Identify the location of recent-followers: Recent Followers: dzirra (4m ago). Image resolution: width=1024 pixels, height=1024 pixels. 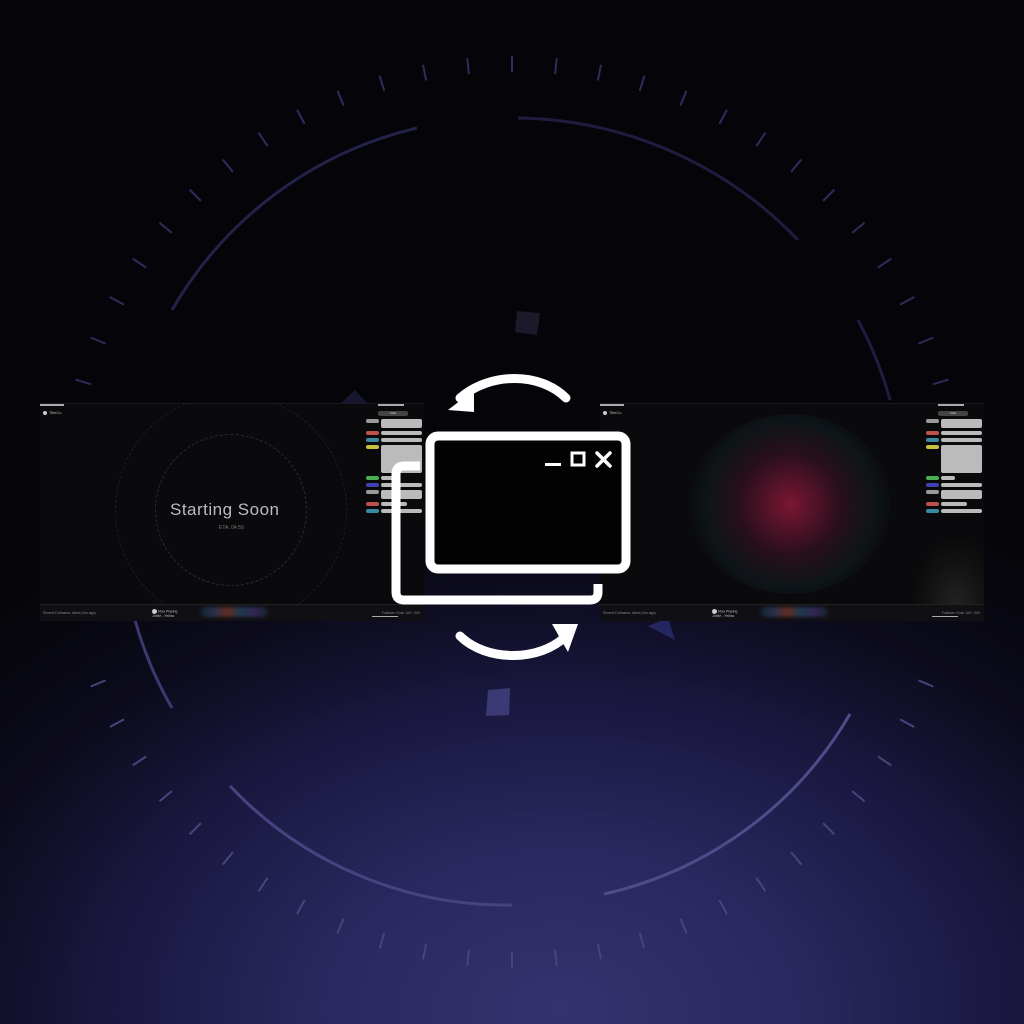
(69, 613).